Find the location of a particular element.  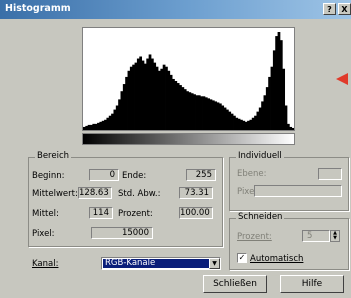

kanal-selected-value: RGB-Kanäle is located at coordinates (156, 263).